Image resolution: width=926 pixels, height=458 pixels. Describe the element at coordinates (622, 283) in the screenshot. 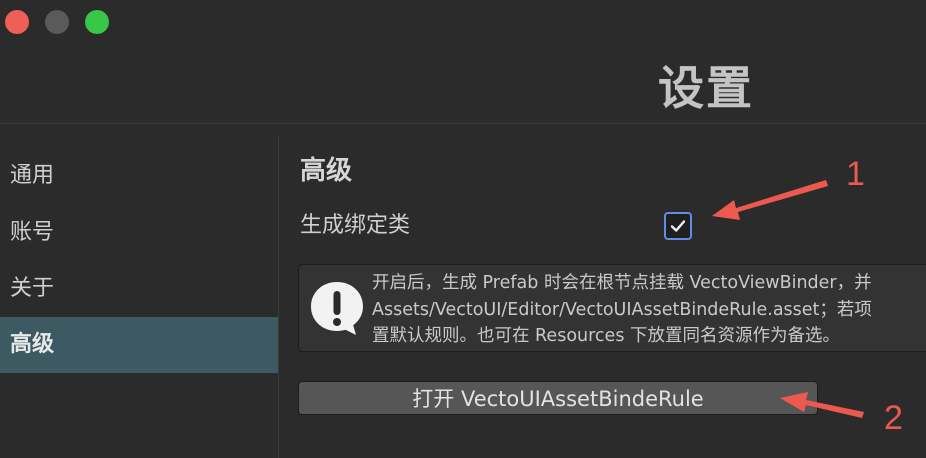

I see `info-text-line: 开启后，生成 Prefab 时会在根节点挂载 VectoViewBinder，并` at that location.